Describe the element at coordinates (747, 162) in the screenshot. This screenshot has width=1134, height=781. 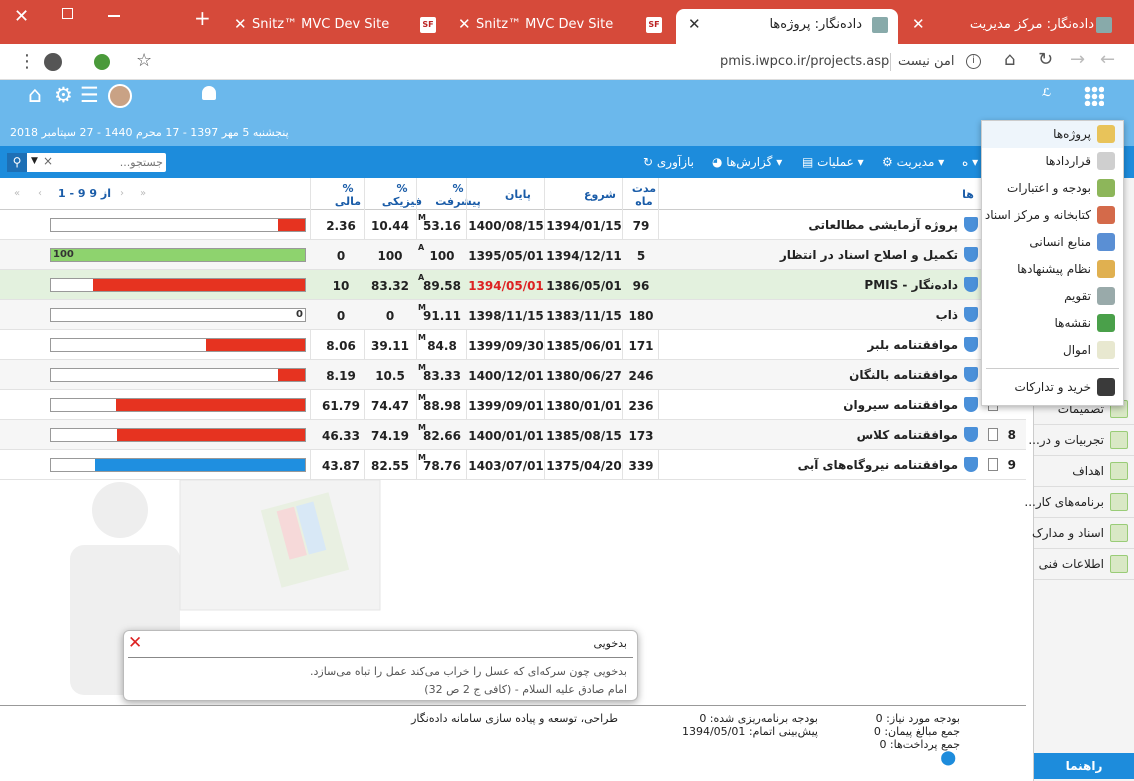
I see `reports-button: ▾ گزارش‌ها ◕` at that location.